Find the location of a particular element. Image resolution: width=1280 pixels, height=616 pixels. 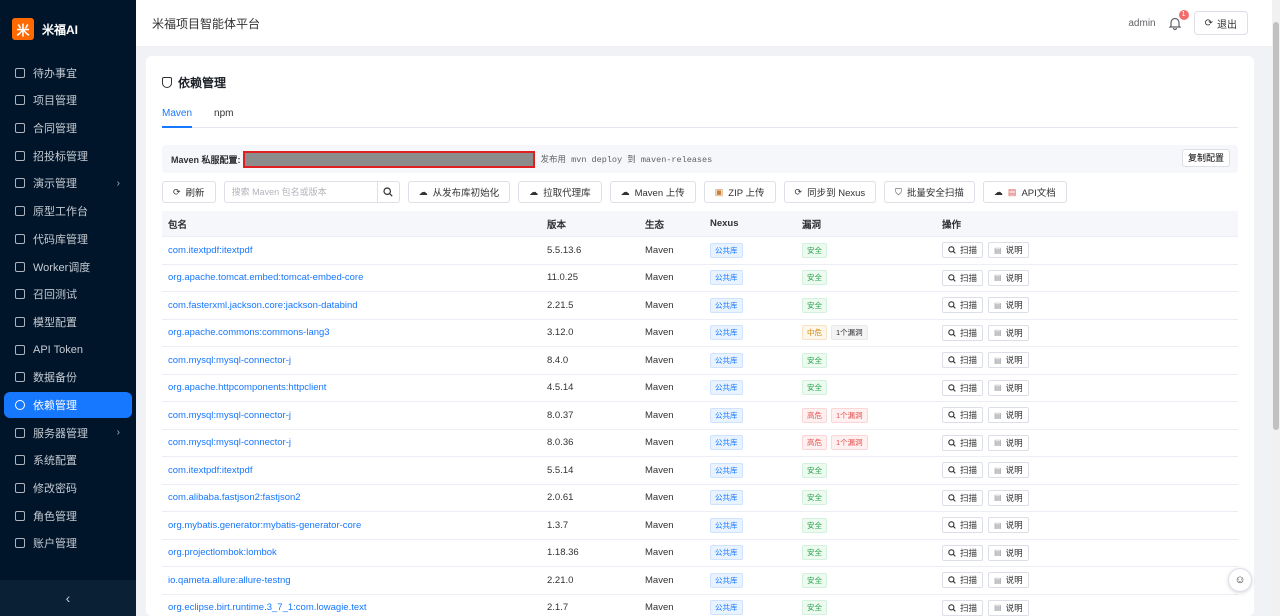

page-scrollbar is located at coordinates (1276, 308).